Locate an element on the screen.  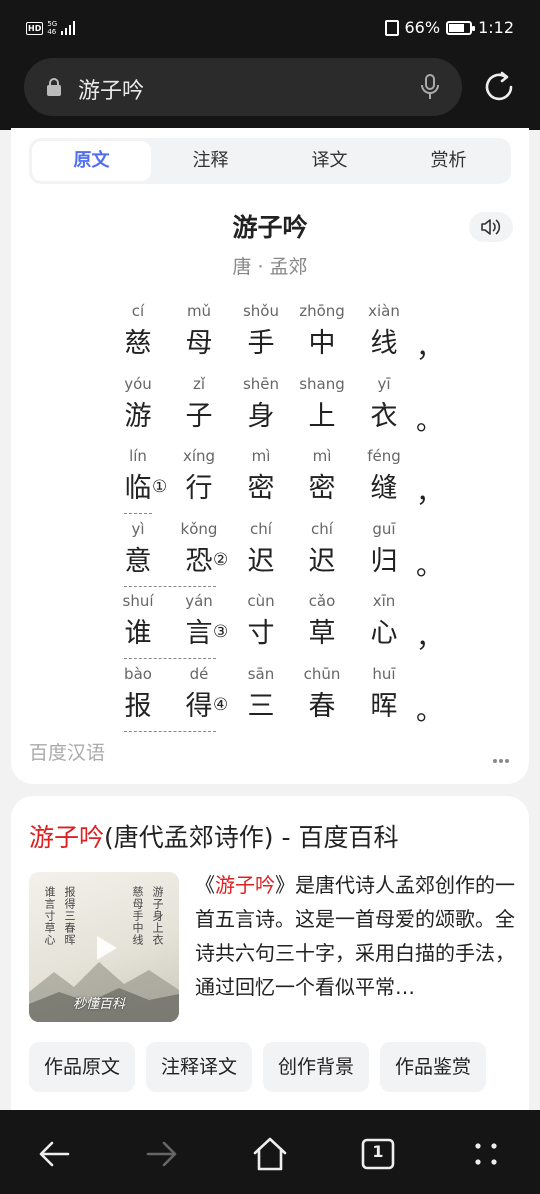
hanzi: 身 is located at coordinates (261, 416).